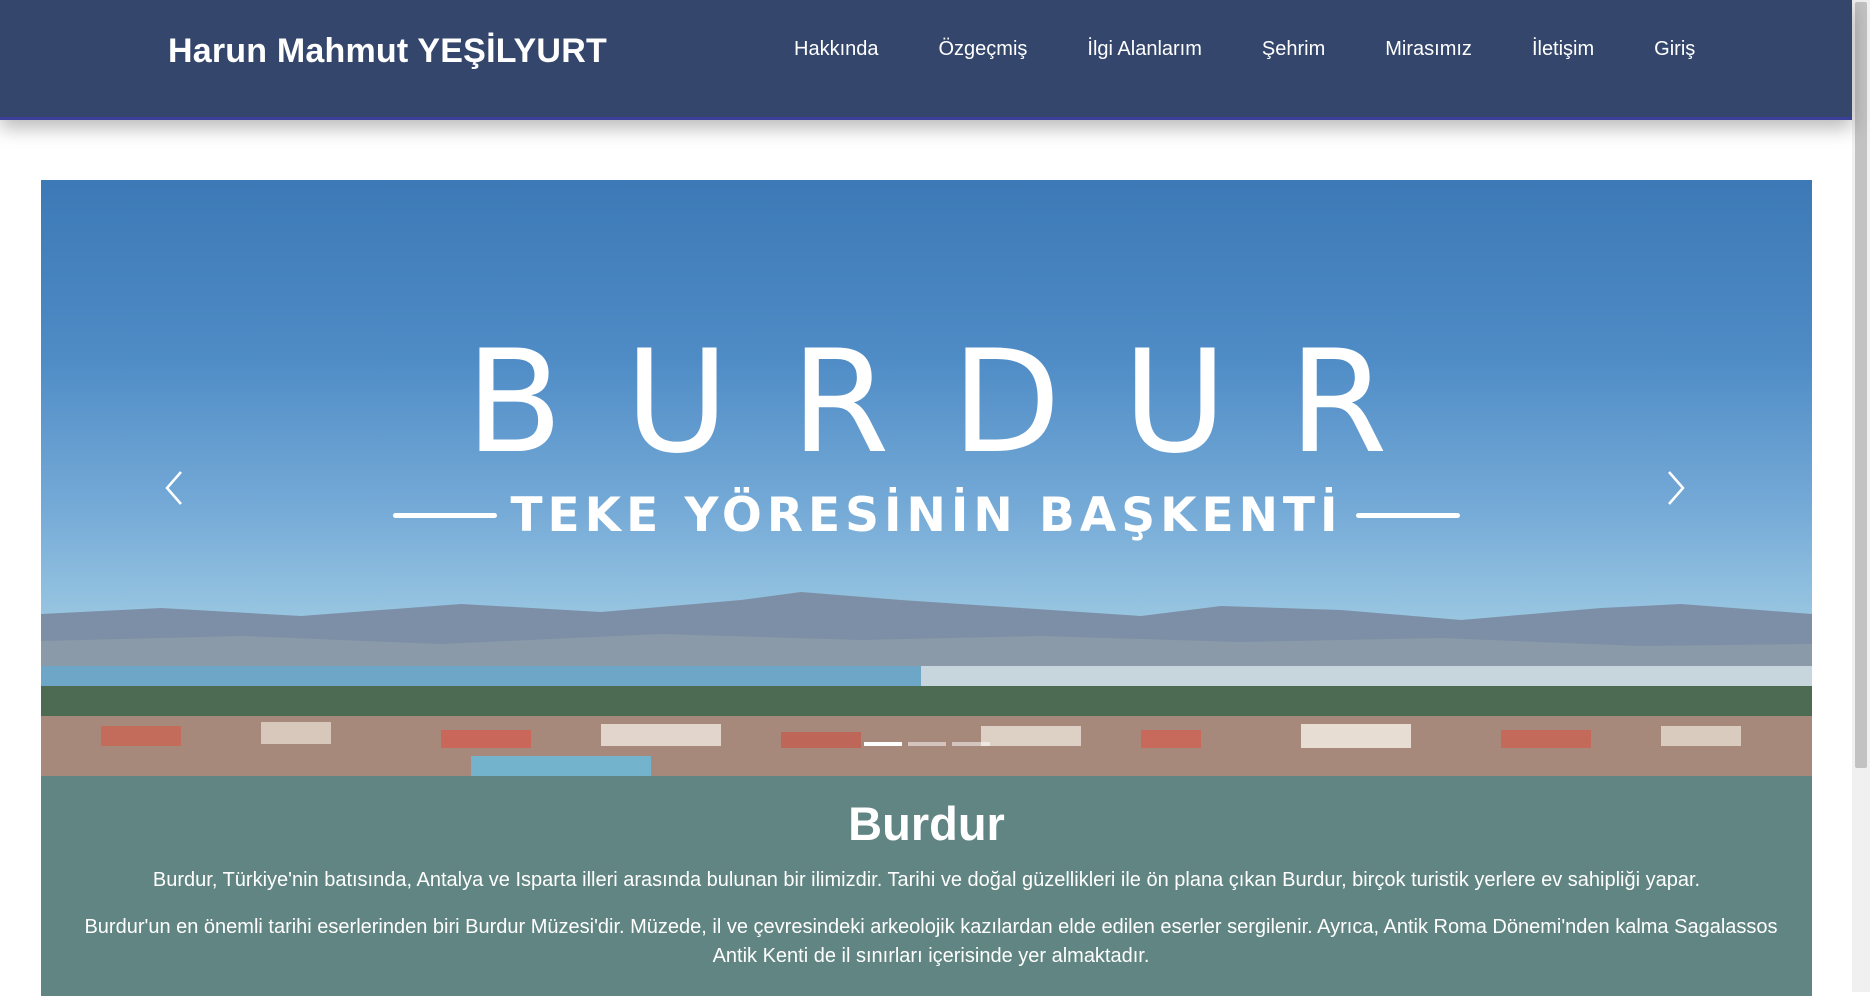  What do you see at coordinates (1144, 49) in the screenshot?
I see `nav-link-ilgi-alanlarim: İlgi Alanlarım` at bounding box center [1144, 49].